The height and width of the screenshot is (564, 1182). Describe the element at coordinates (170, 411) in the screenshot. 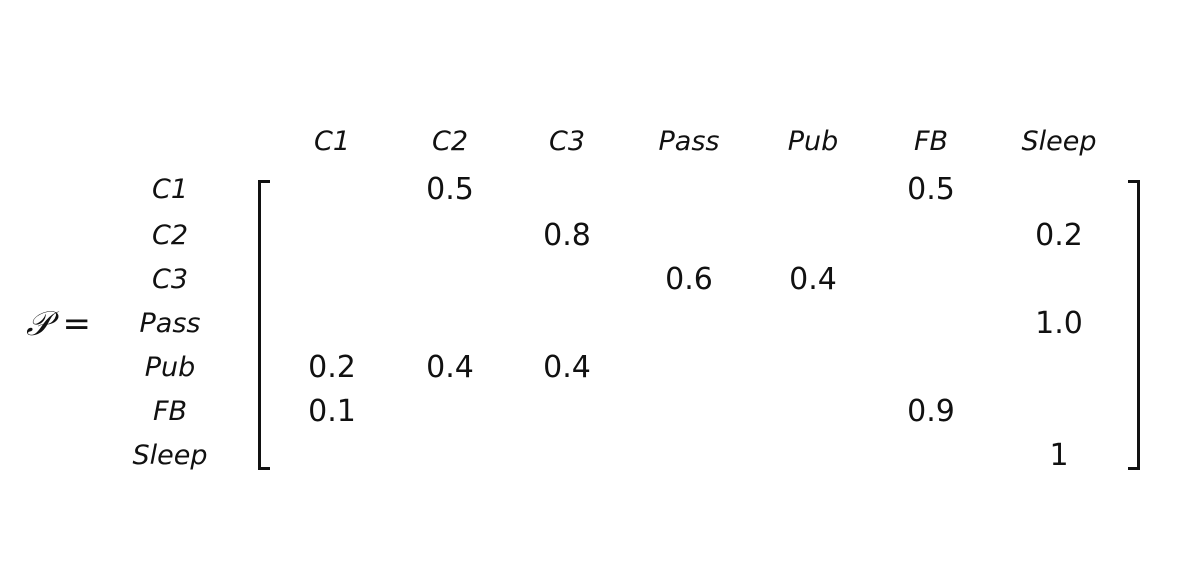

I see `row-header: FB` at that location.